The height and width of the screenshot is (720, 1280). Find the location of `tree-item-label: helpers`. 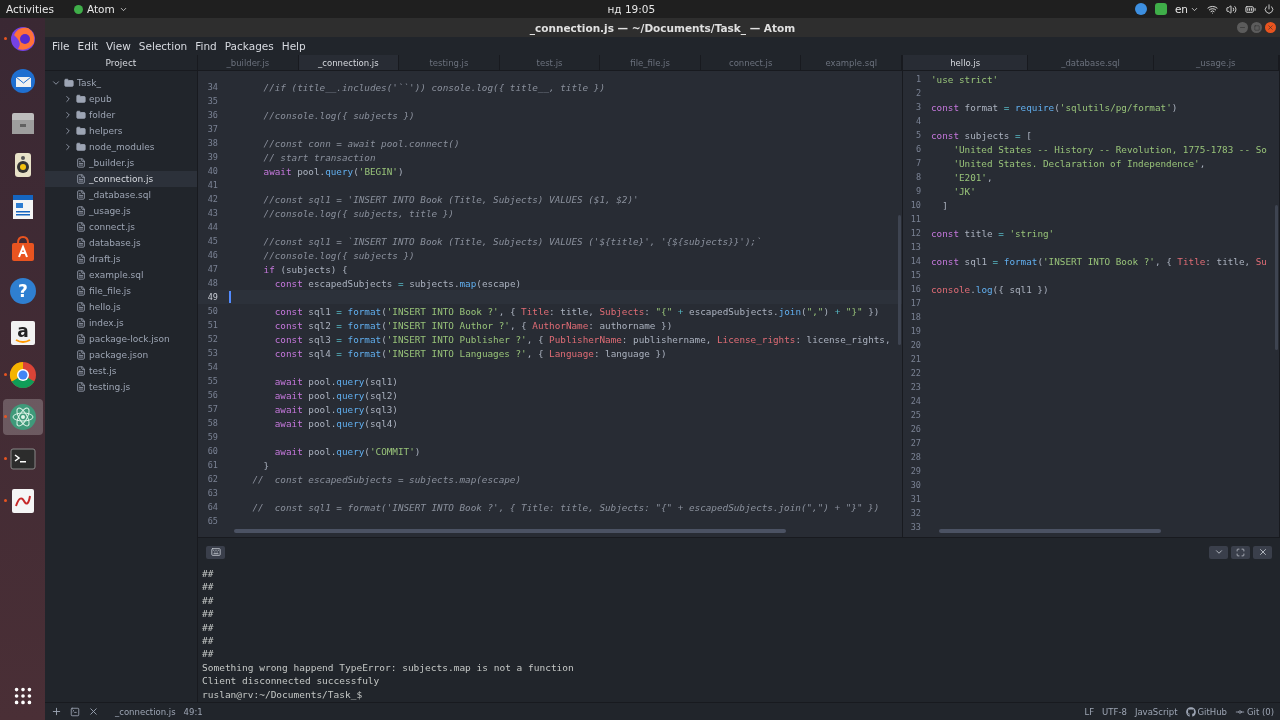

tree-item-label: helpers is located at coordinates (106, 131).